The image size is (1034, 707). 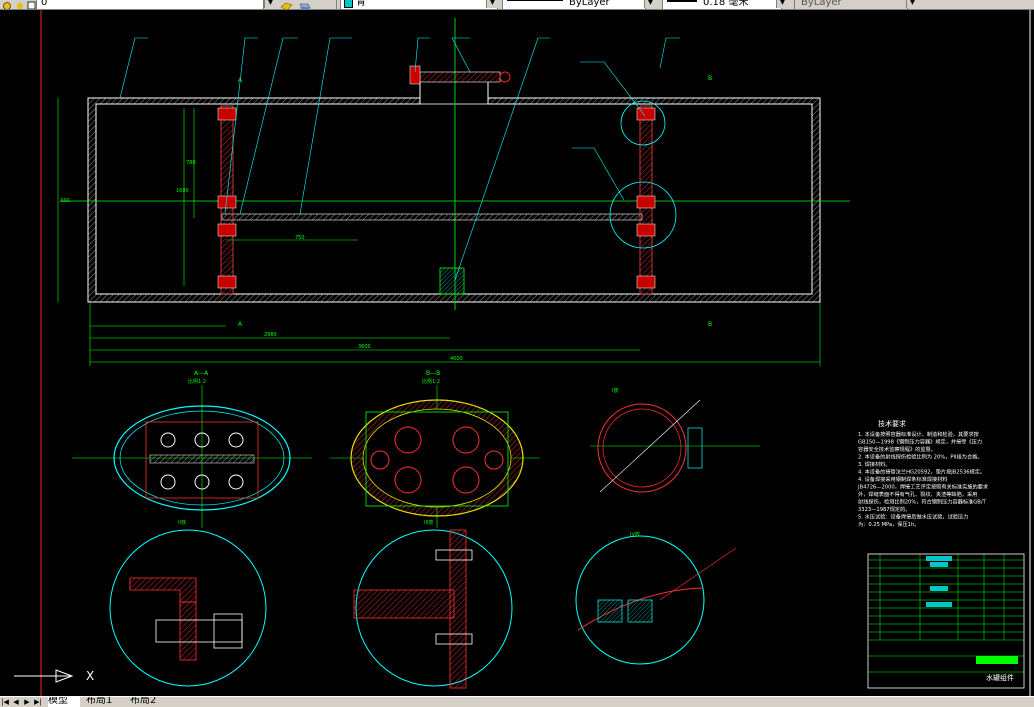 I want to click on tech-line: 为：0.25 MPa，保压1h。, so click(x=888, y=524).